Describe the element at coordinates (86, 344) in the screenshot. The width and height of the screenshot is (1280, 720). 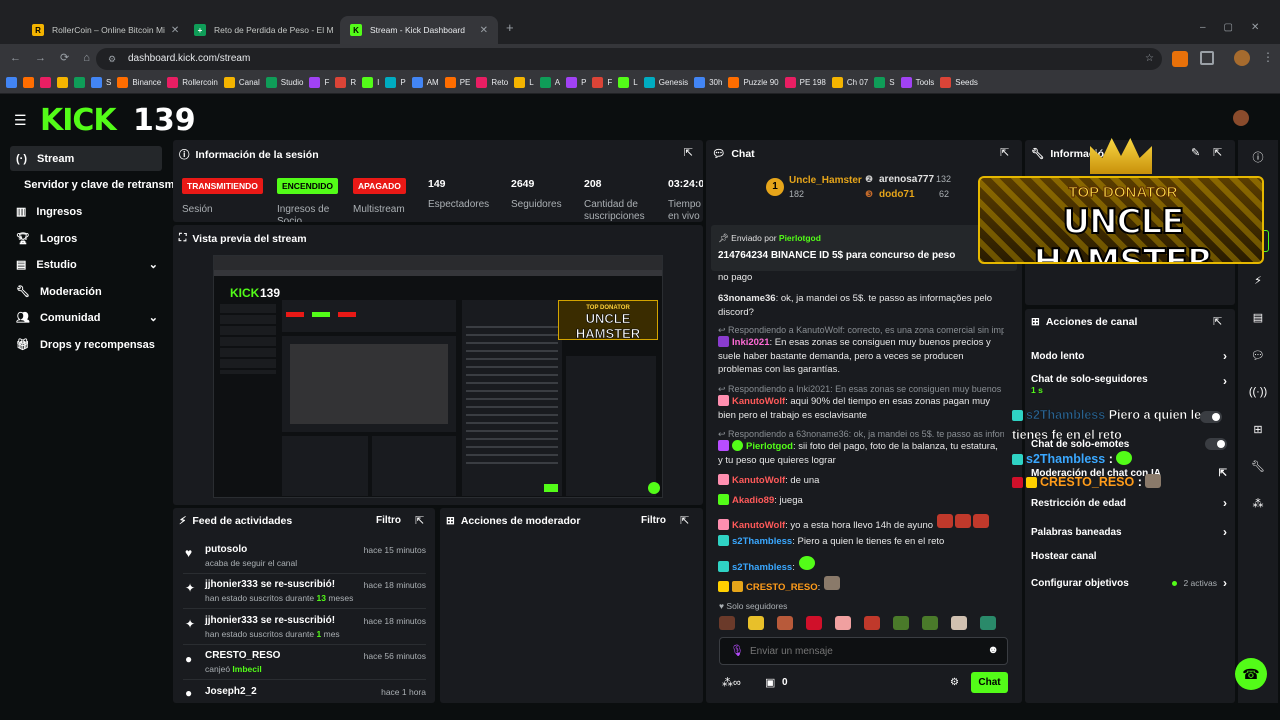
I see `sidebar-item-drops: 🎁︎ Drops y recompensas` at that location.